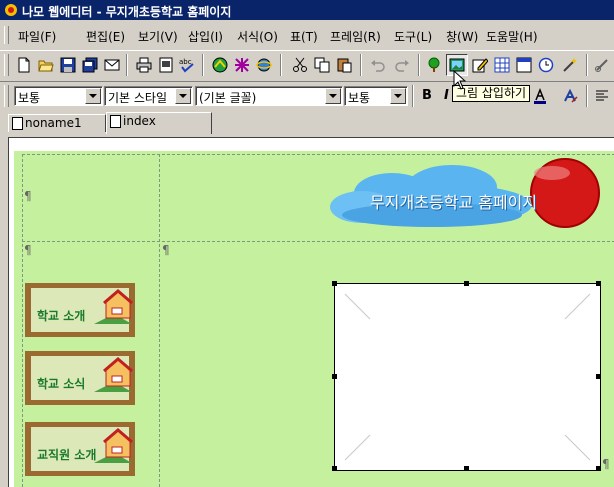  What do you see at coordinates (159, 123) in the screenshot?
I see `tab-index: index` at bounding box center [159, 123].